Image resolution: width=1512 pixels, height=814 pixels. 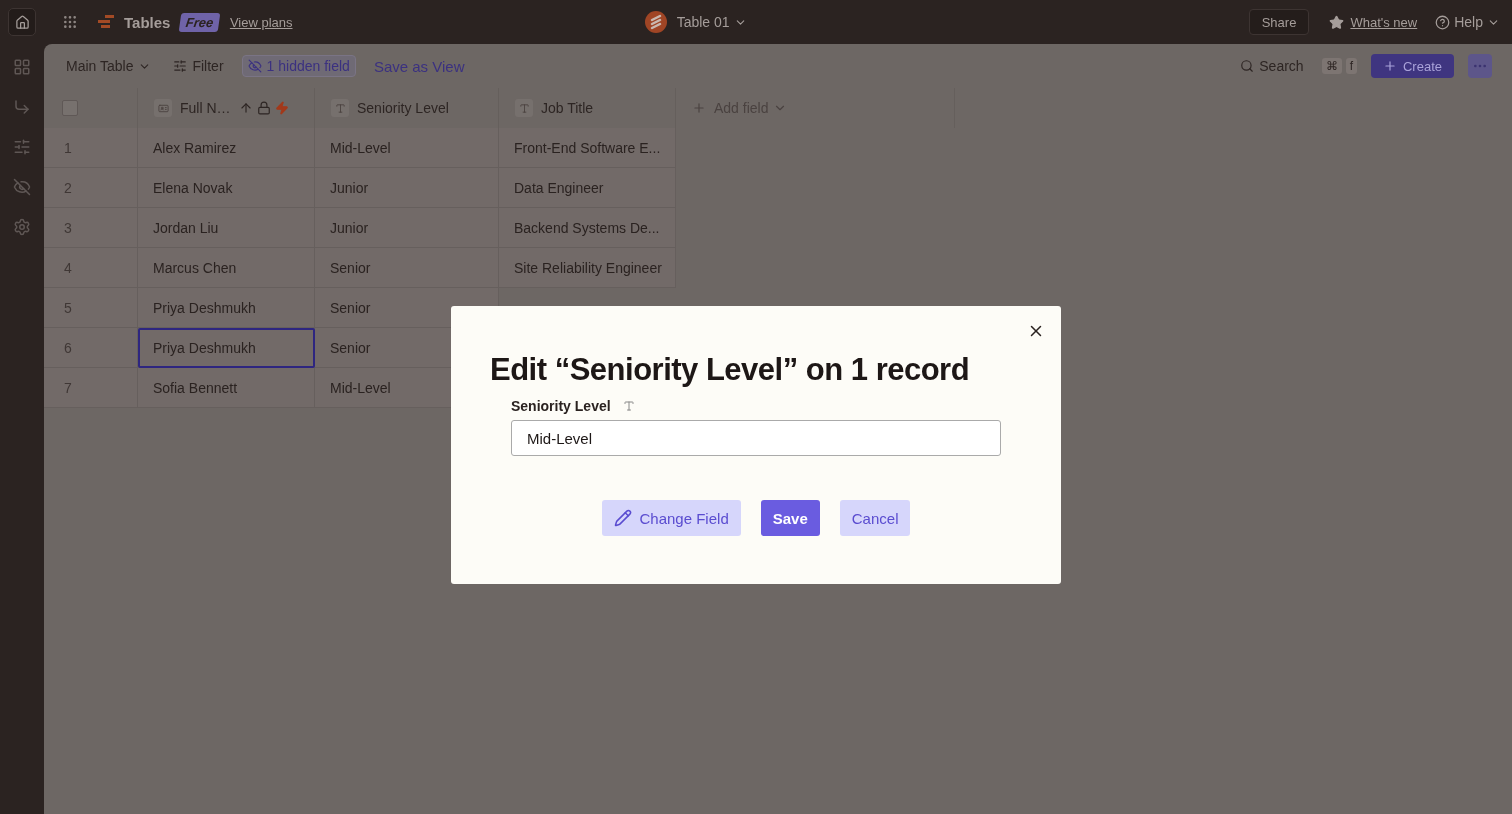 What do you see at coordinates (1384, 22) in the screenshot?
I see `whats-new-link: What's new` at bounding box center [1384, 22].